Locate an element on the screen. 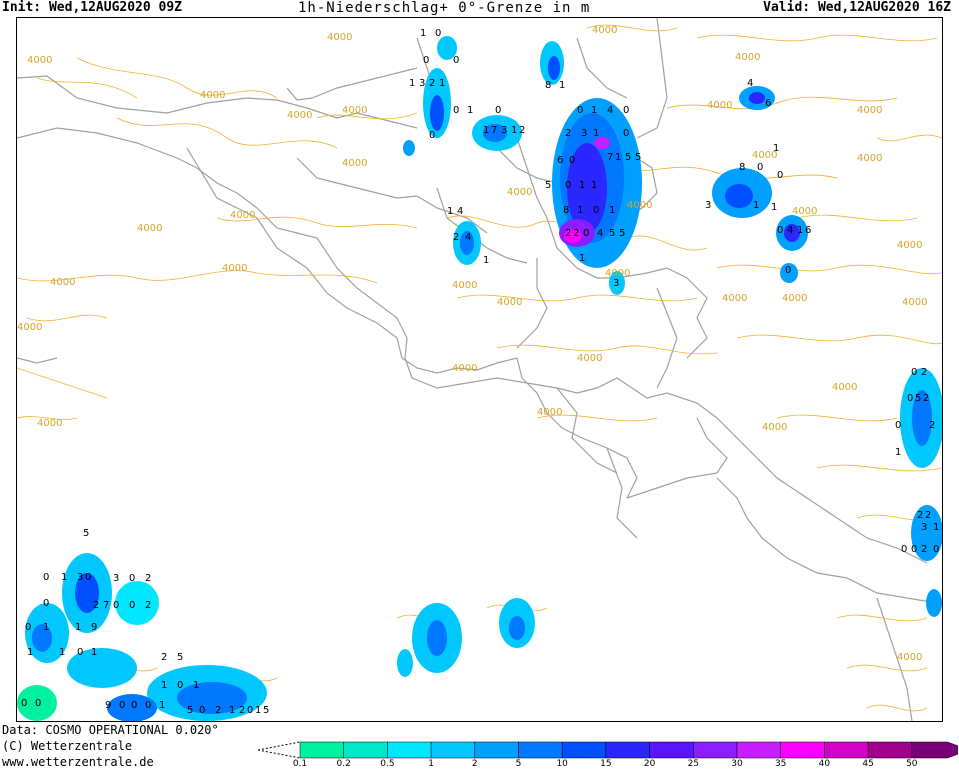 The image size is (959, 770). precip-value: 7 is located at coordinates (494, 130).